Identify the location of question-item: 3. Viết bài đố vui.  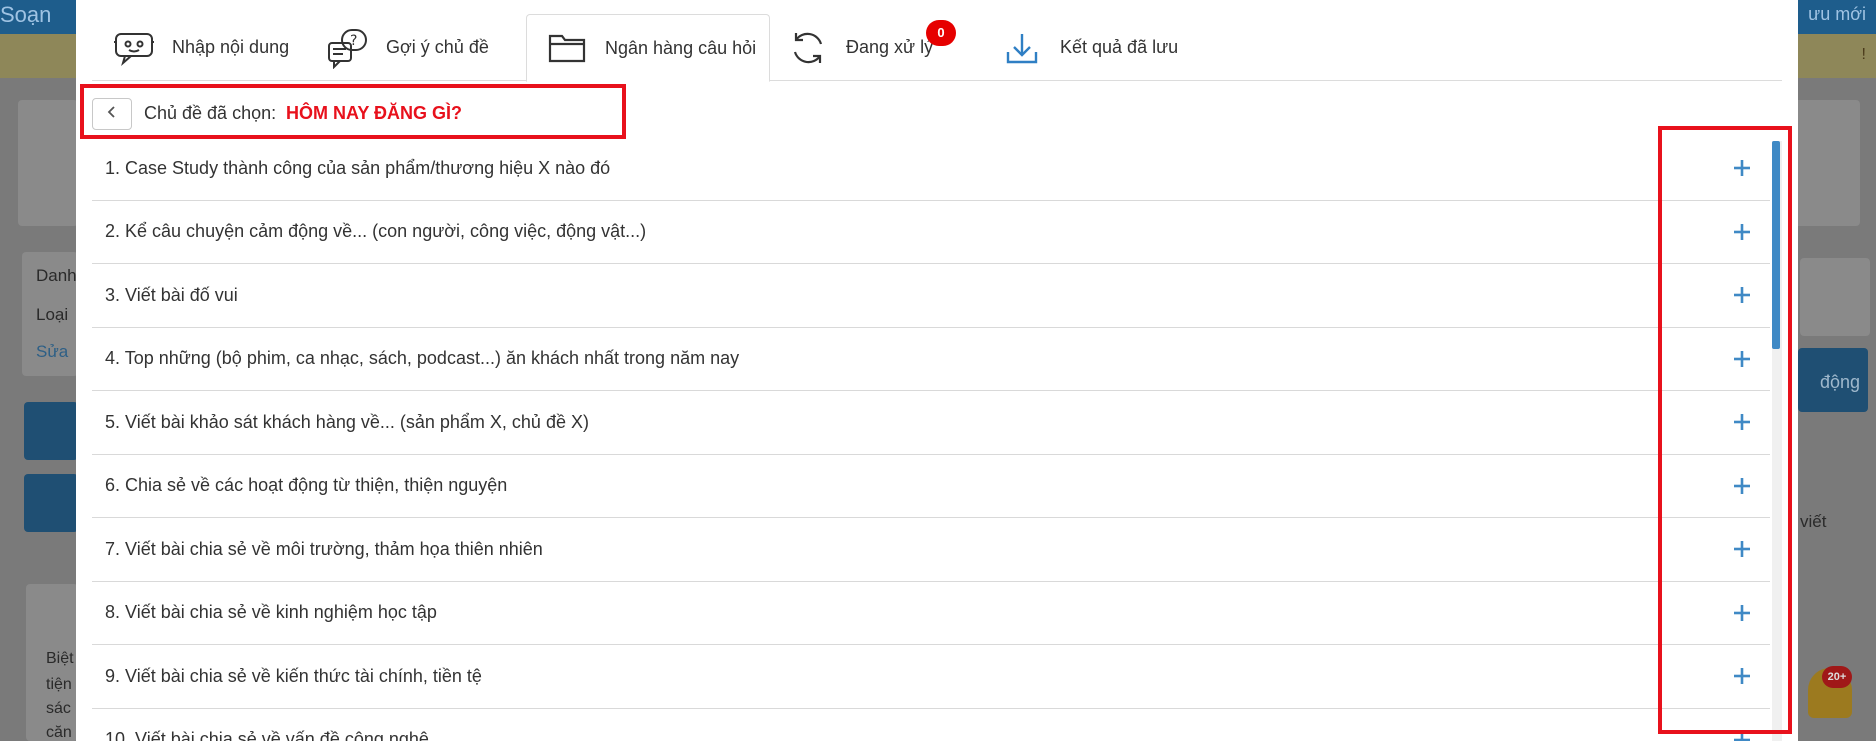
(931, 296).